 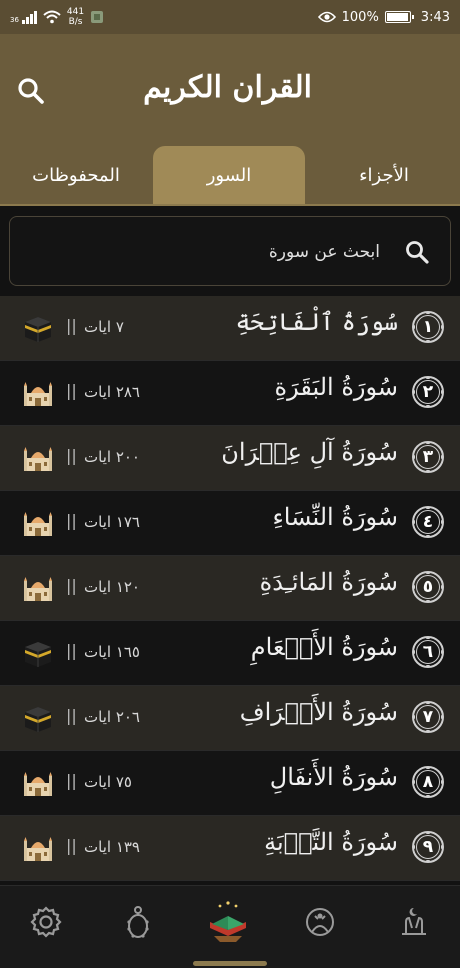 I want to click on tab-juz-label: الأجزاء, so click(x=384, y=175).